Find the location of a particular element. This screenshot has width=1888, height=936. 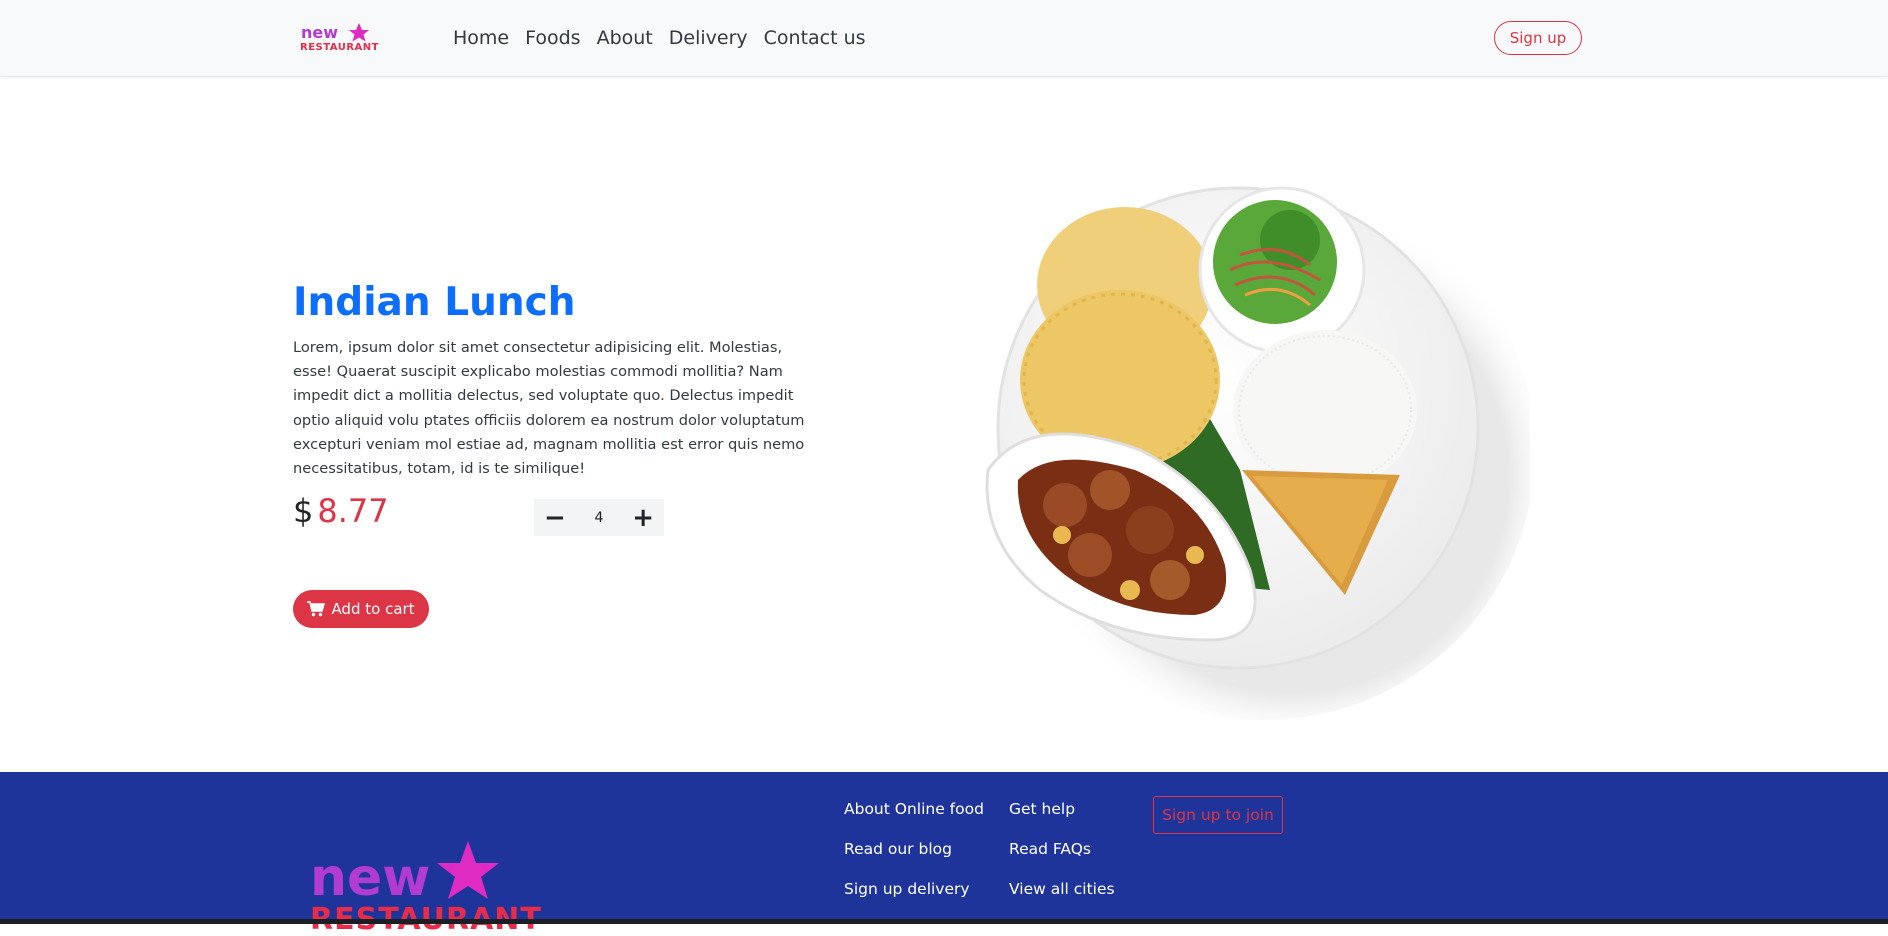

add-to-cart-button: Add to cart is located at coordinates (361, 609).